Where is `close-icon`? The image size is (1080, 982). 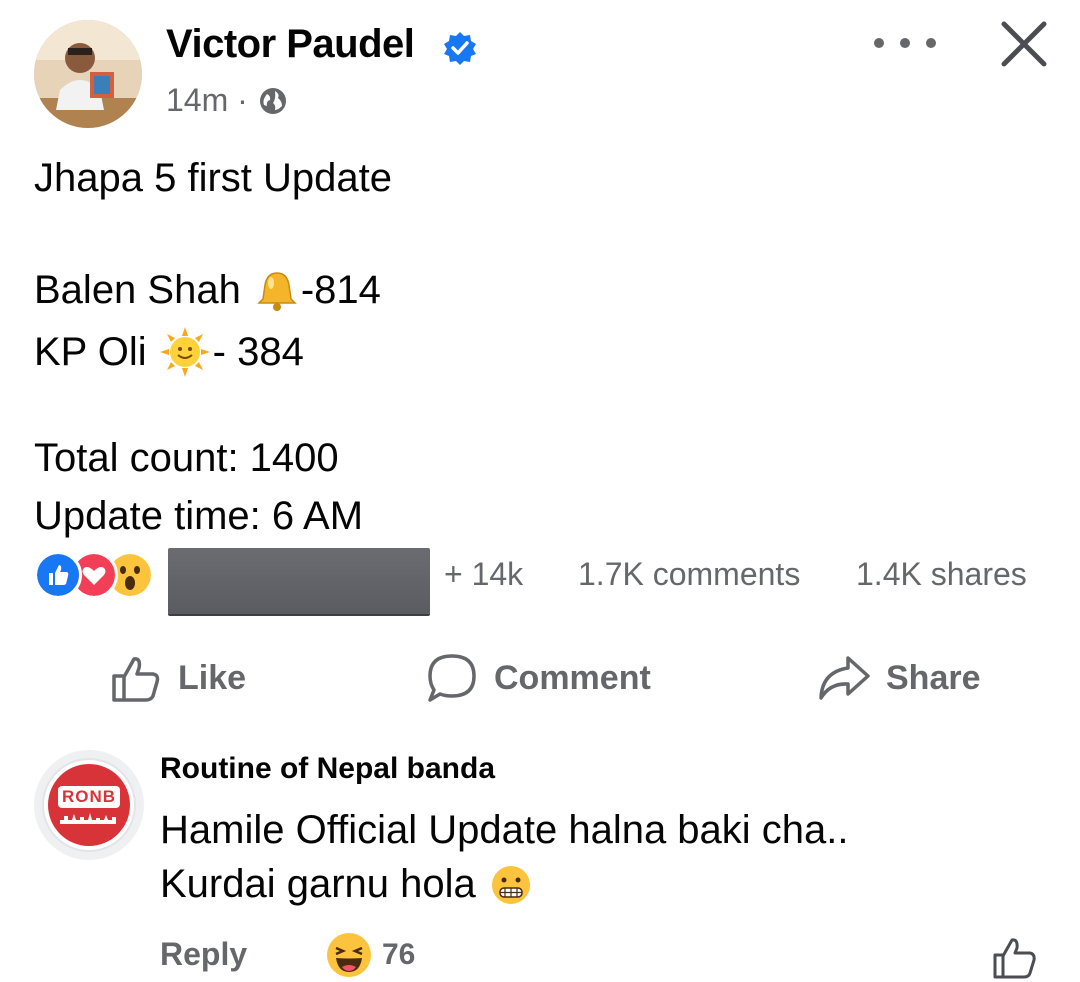 close-icon is located at coordinates (1024, 44).